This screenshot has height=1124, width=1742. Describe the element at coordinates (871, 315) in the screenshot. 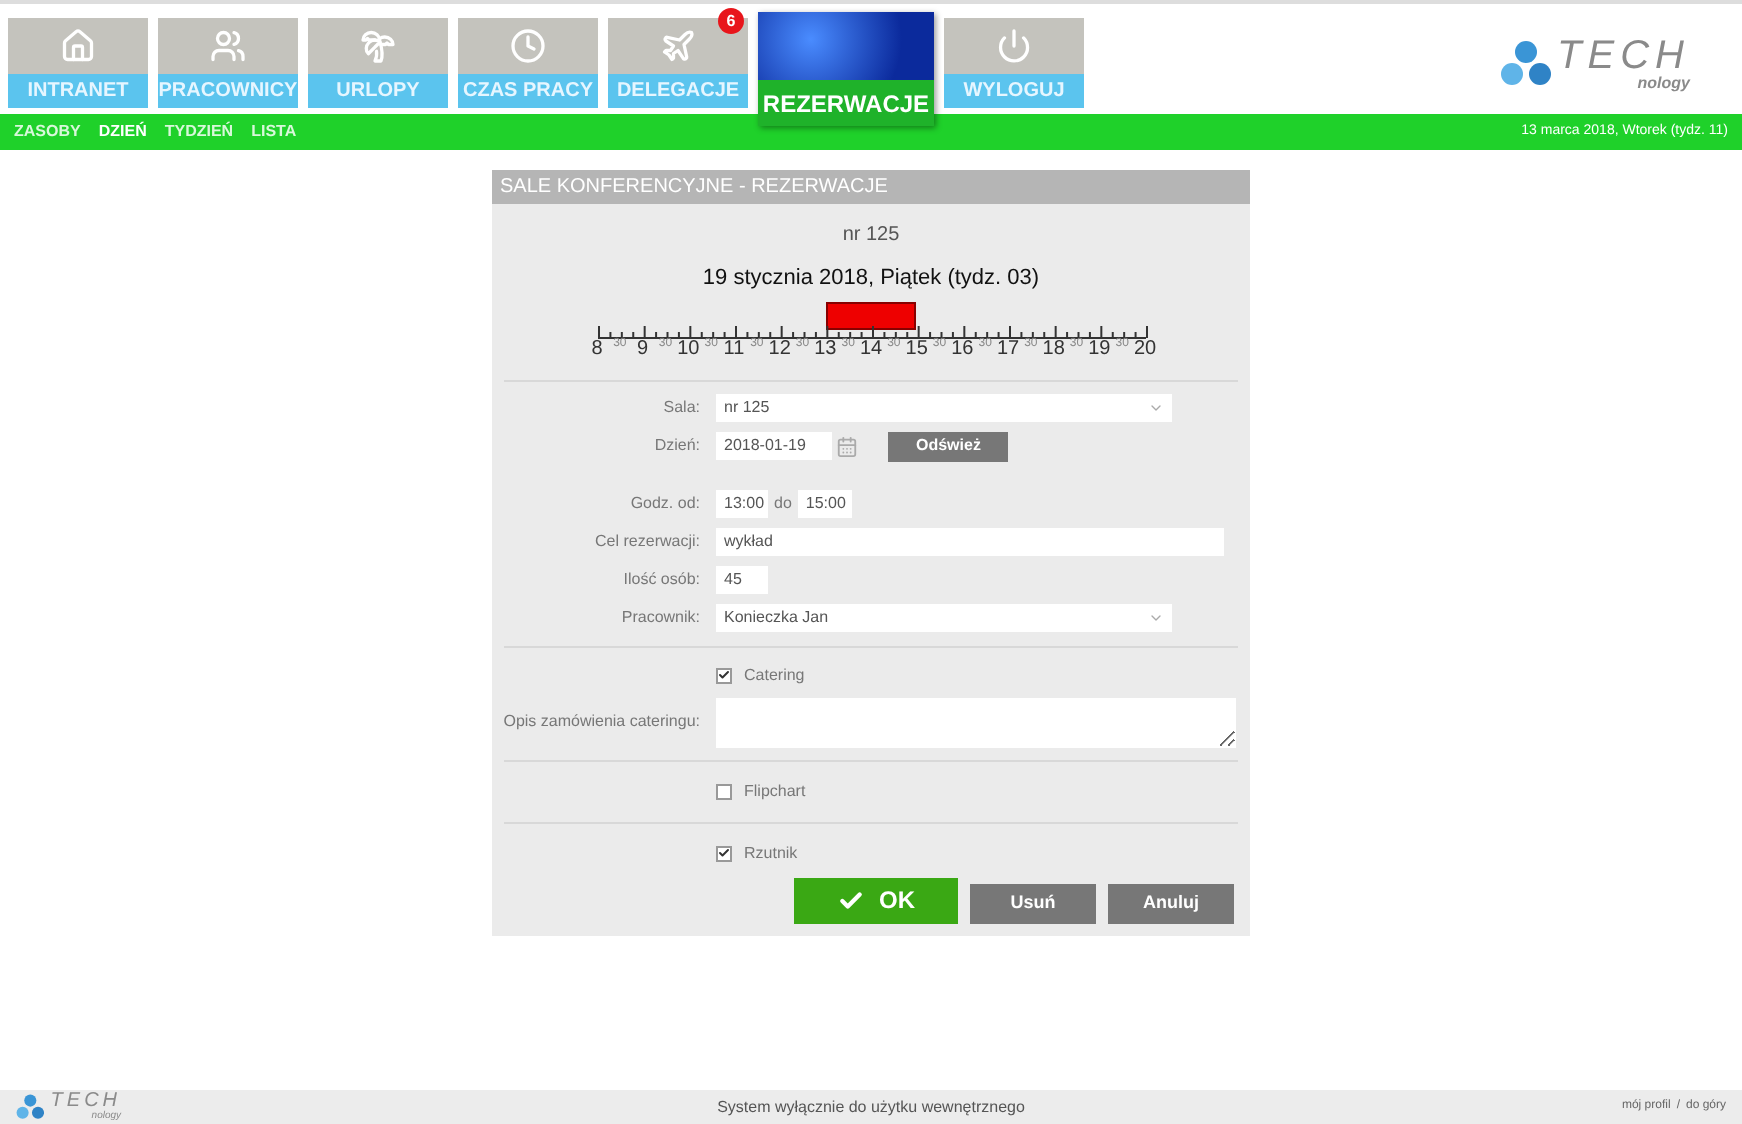

I see `reservation-bar` at that location.